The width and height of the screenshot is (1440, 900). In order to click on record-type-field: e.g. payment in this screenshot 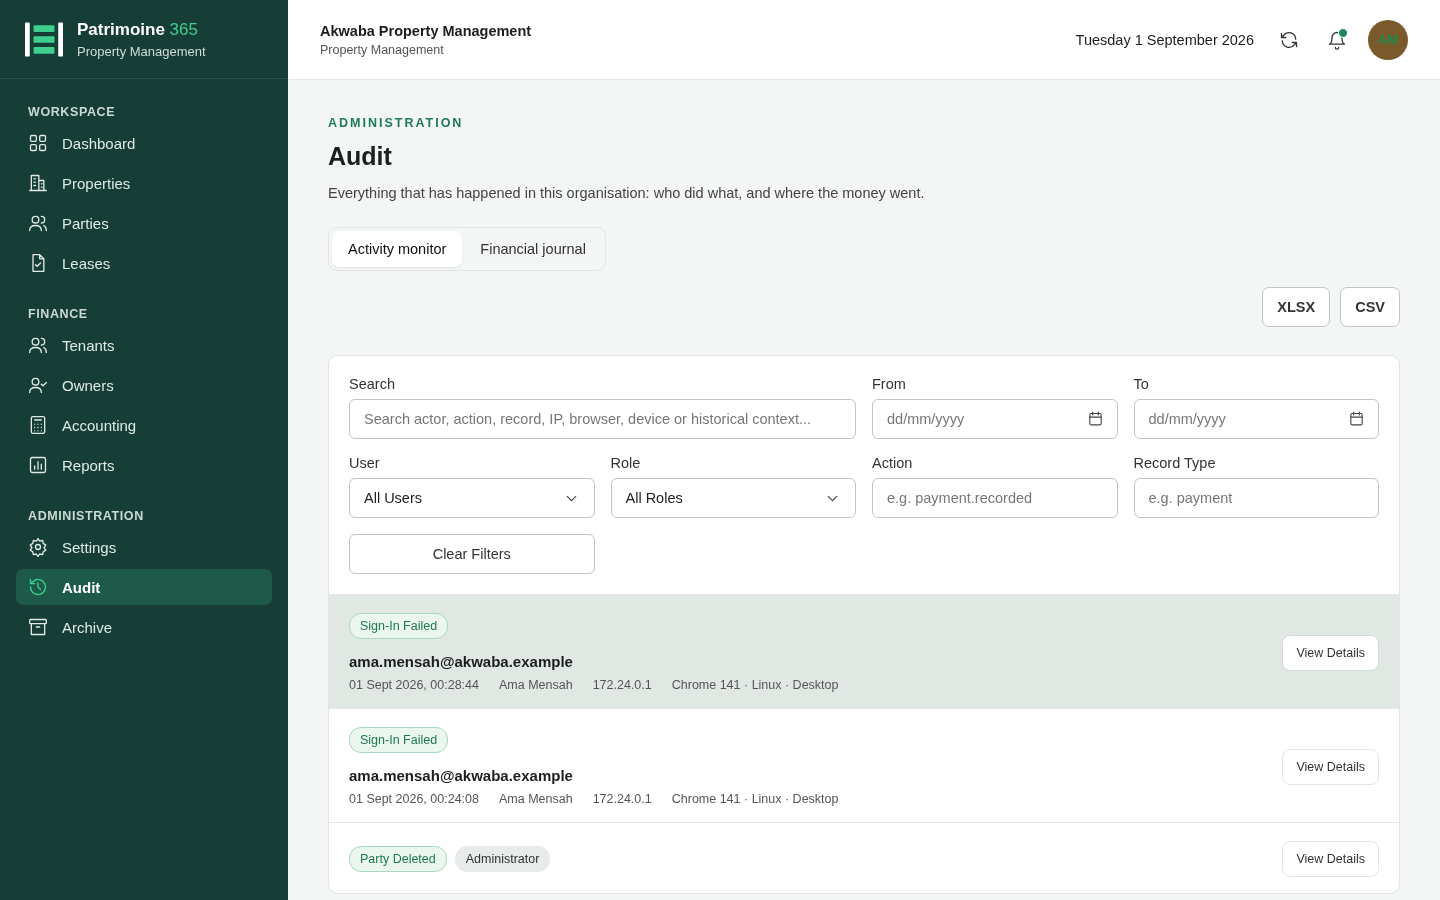, I will do `click(1256, 498)`.